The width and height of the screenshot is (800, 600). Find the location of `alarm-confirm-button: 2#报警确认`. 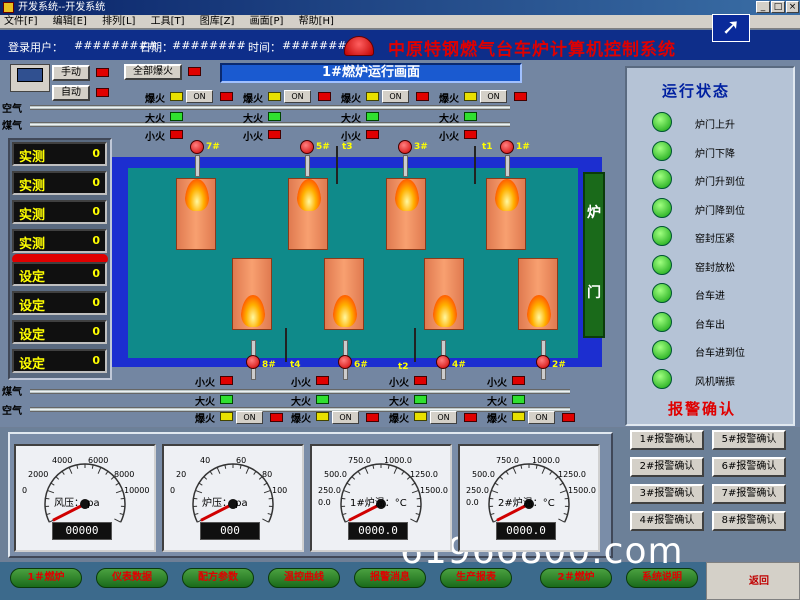

alarm-confirm-button: 2#报警确认 is located at coordinates (667, 467).